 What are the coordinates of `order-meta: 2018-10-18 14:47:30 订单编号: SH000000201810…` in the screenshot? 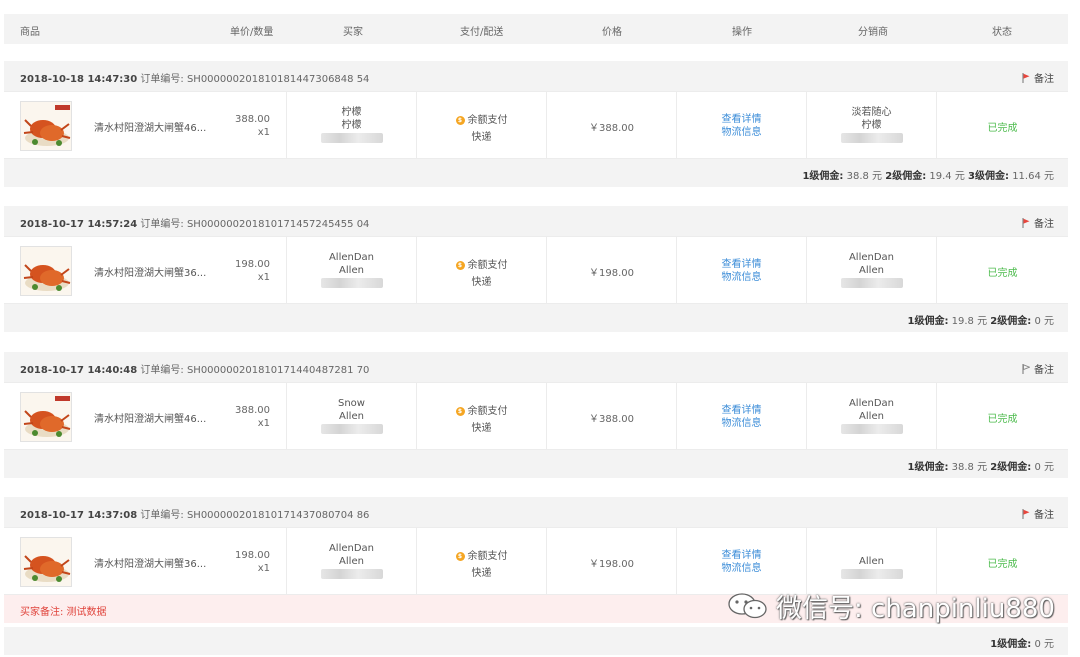 It's located at (194, 77).